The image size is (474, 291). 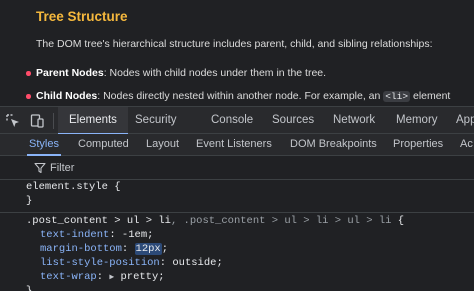 I want to click on tab-elements: Elements, so click(x=93, y=121).